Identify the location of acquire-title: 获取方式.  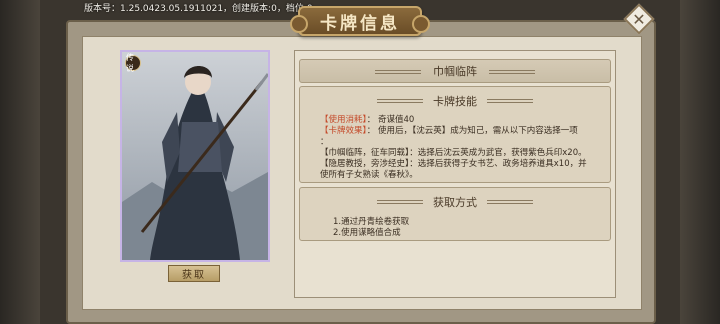
(455, 202).